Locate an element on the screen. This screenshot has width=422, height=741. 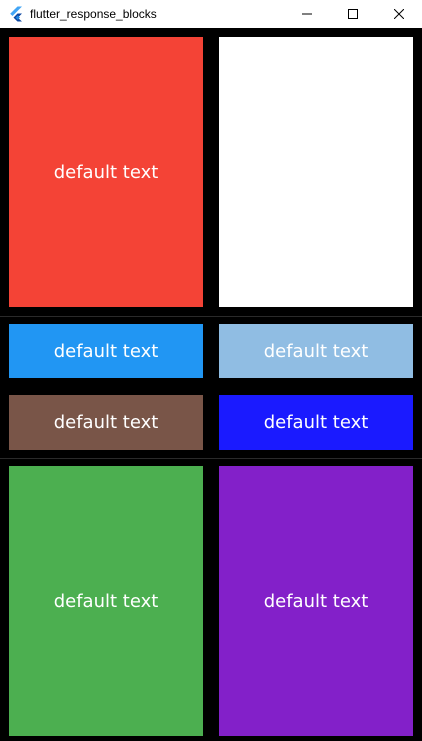
maximize-button is located at coordinates (353, 14).